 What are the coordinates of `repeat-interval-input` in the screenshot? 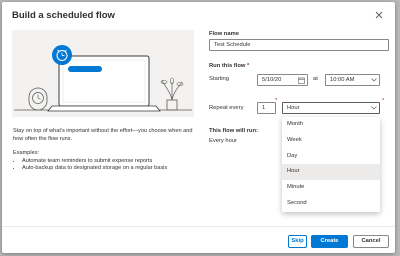 It's located at (266, 108).